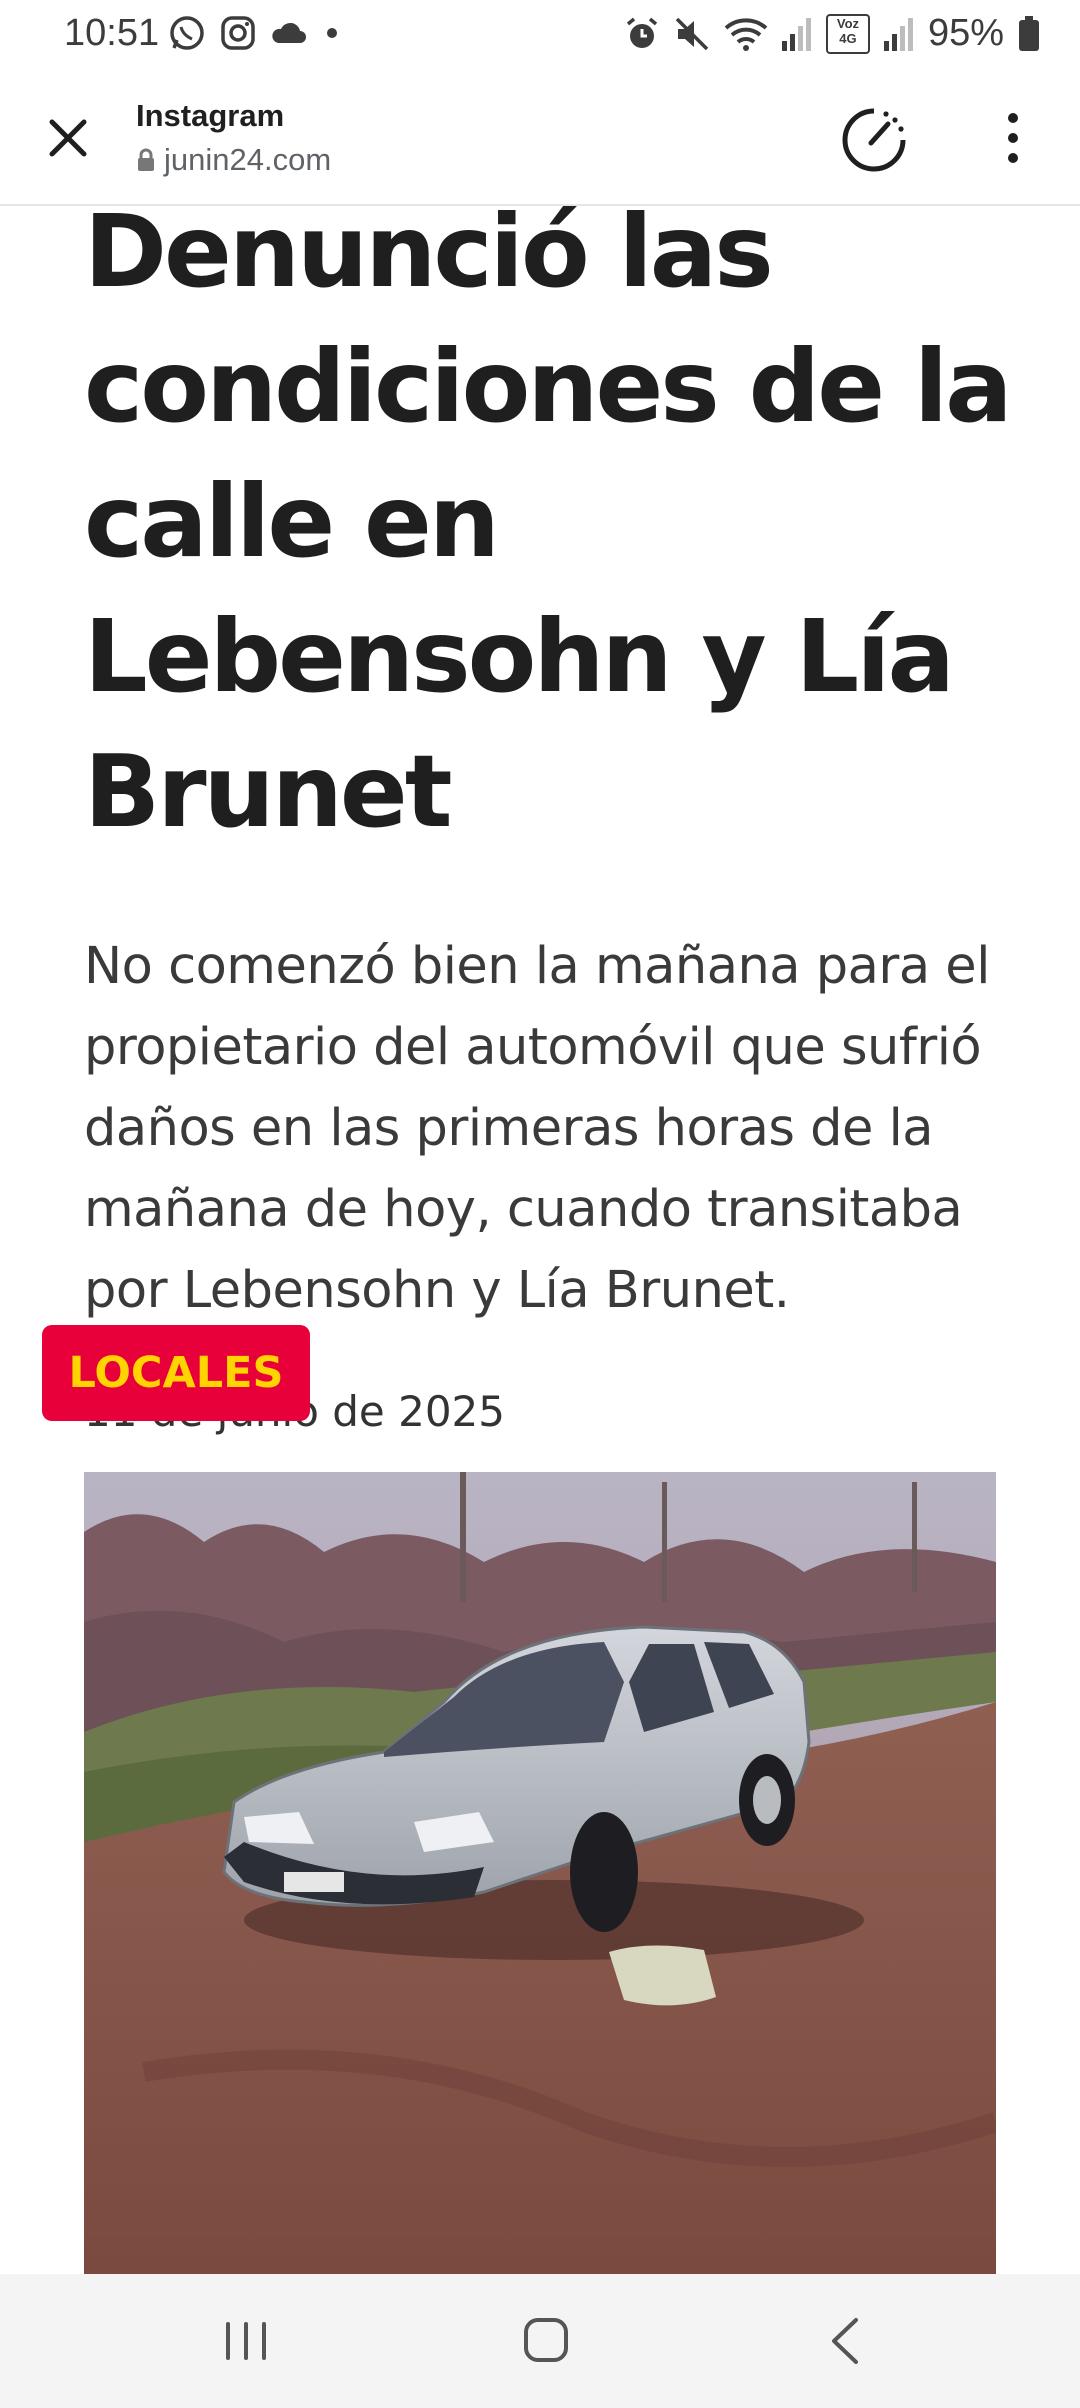 The height and width of the screenshot is (2408, 1080). Describe the element at coordinates (847, 33) in the screenshot. I see `volte-icon: Voz 4G` at that location.